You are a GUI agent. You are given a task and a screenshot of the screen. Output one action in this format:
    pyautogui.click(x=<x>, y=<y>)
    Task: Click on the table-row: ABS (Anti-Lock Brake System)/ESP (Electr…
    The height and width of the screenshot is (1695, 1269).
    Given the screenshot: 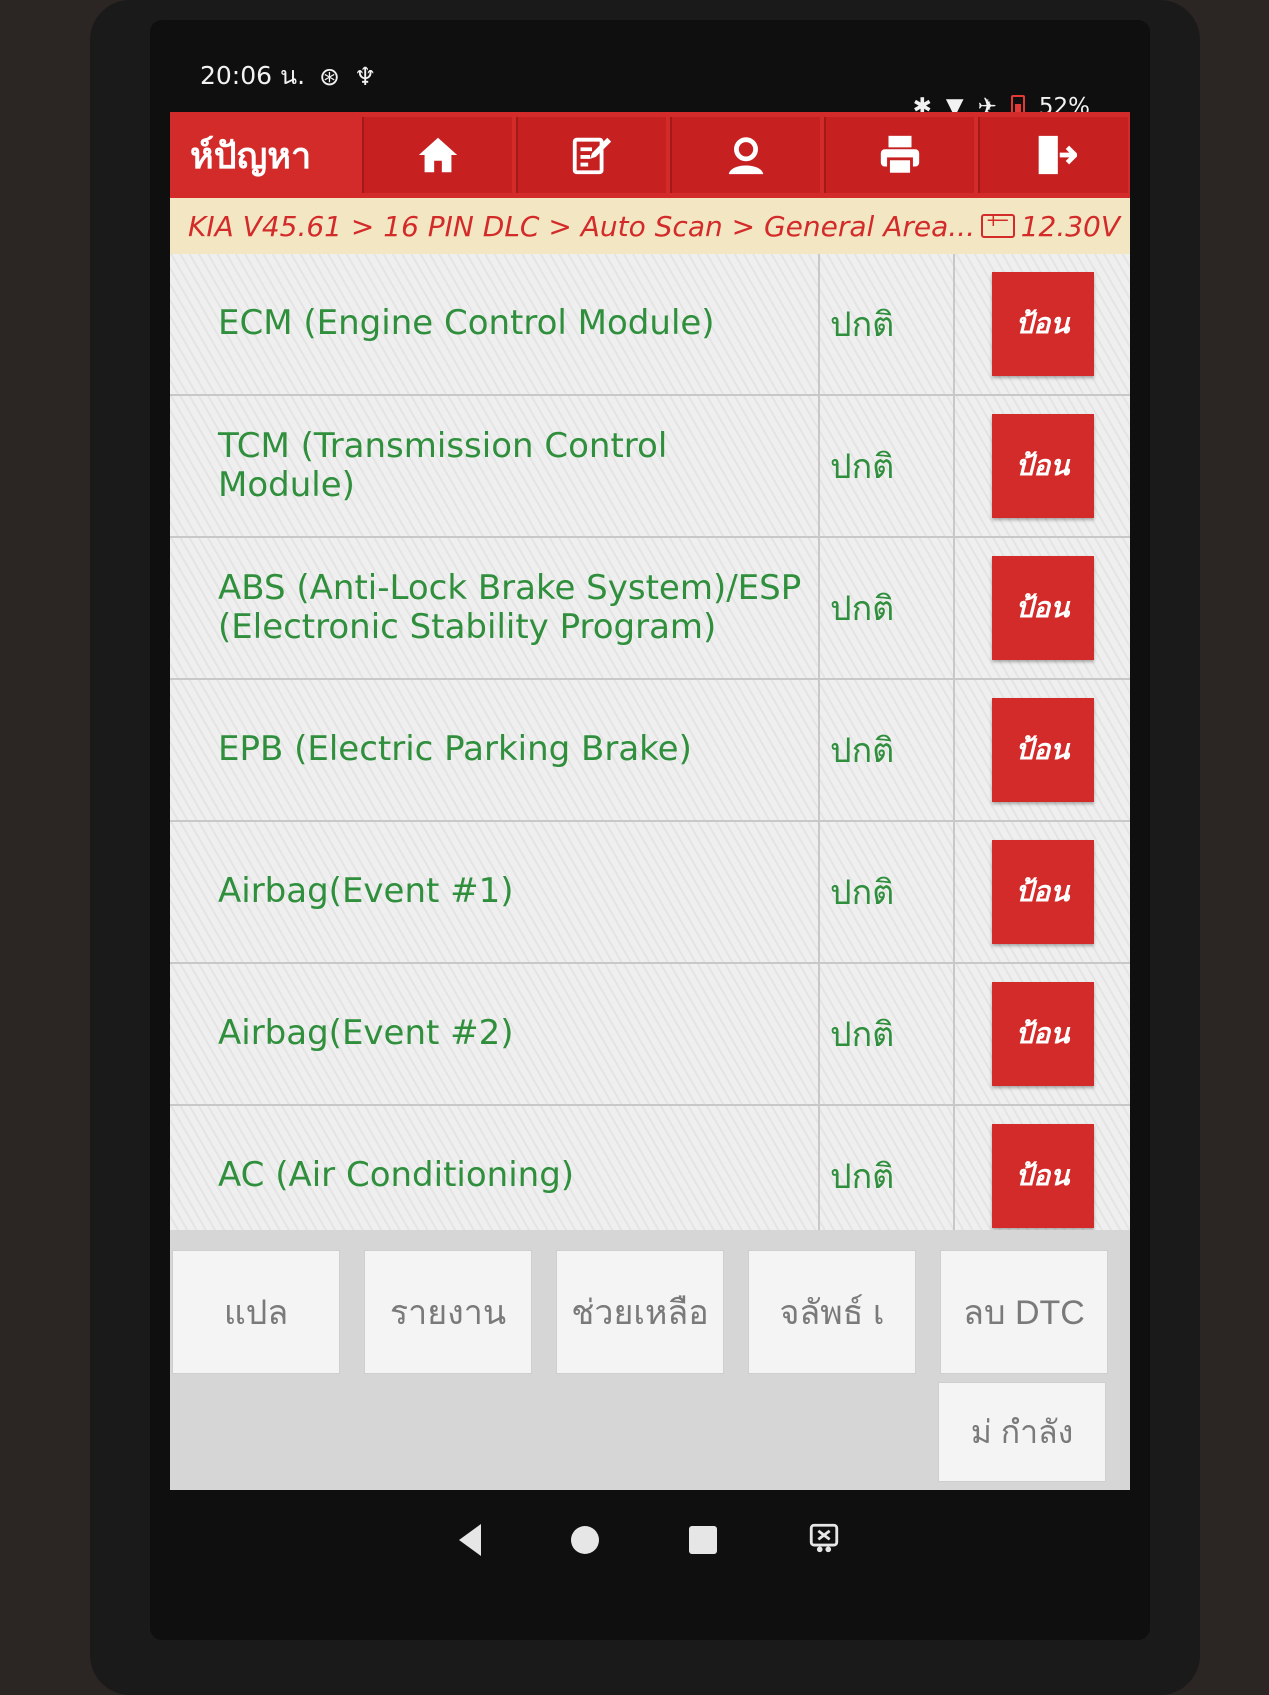 What is the action you would take?
    pyautogui.click(x=650, y=609)
    